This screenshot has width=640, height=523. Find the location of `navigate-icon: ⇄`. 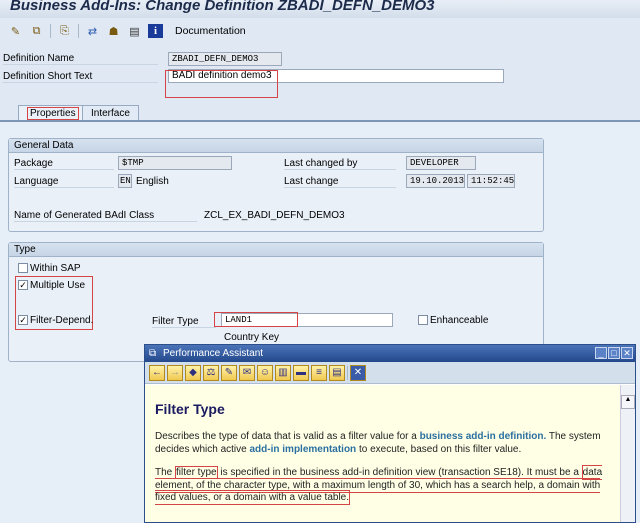

navigate-icon: ⇄ is located at coordinates (92, 31).